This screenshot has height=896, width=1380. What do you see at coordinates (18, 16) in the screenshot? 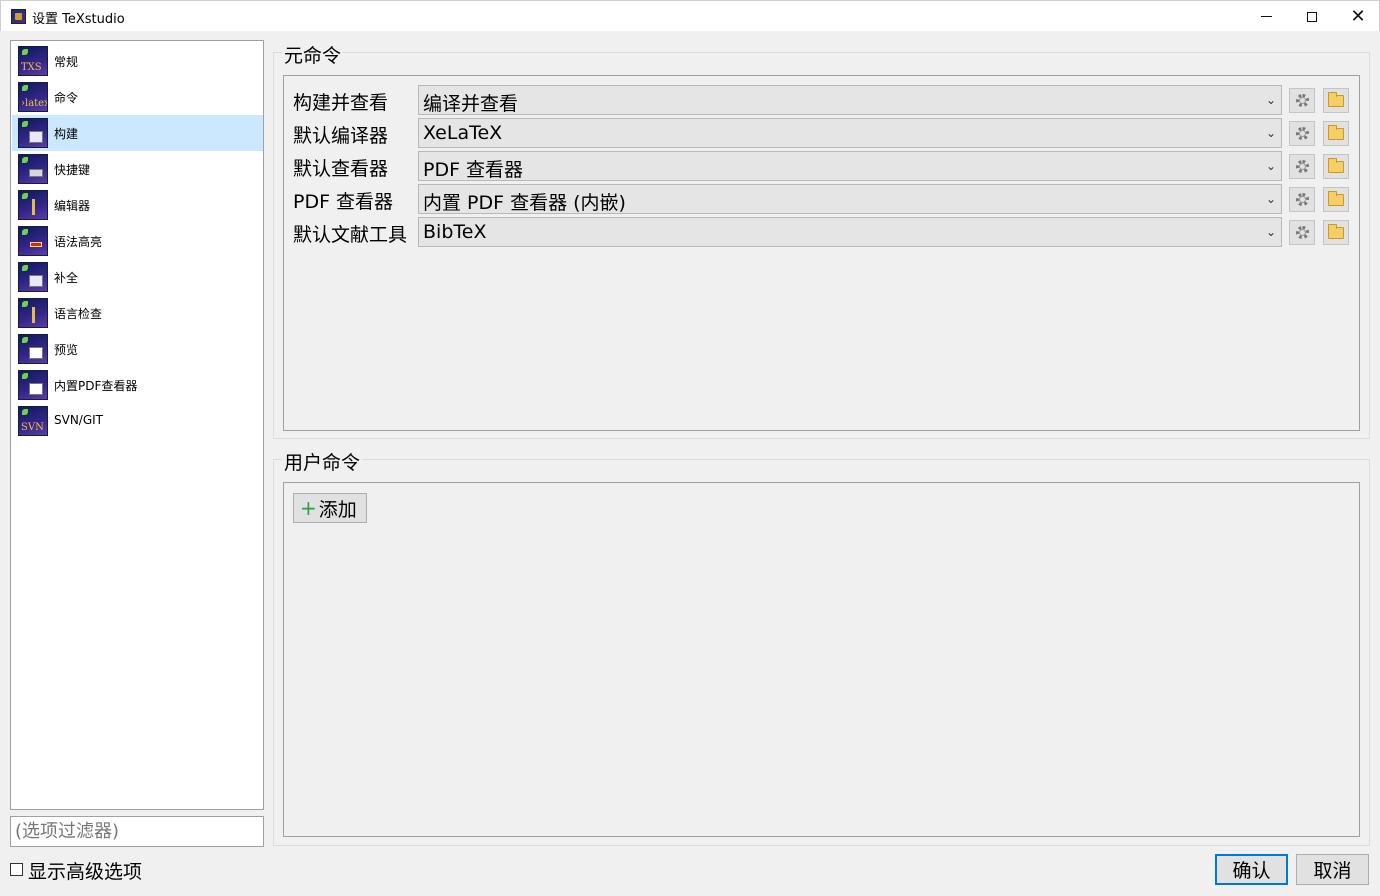
I see `texstudio-app-icon` at bounding box center [18, 16].